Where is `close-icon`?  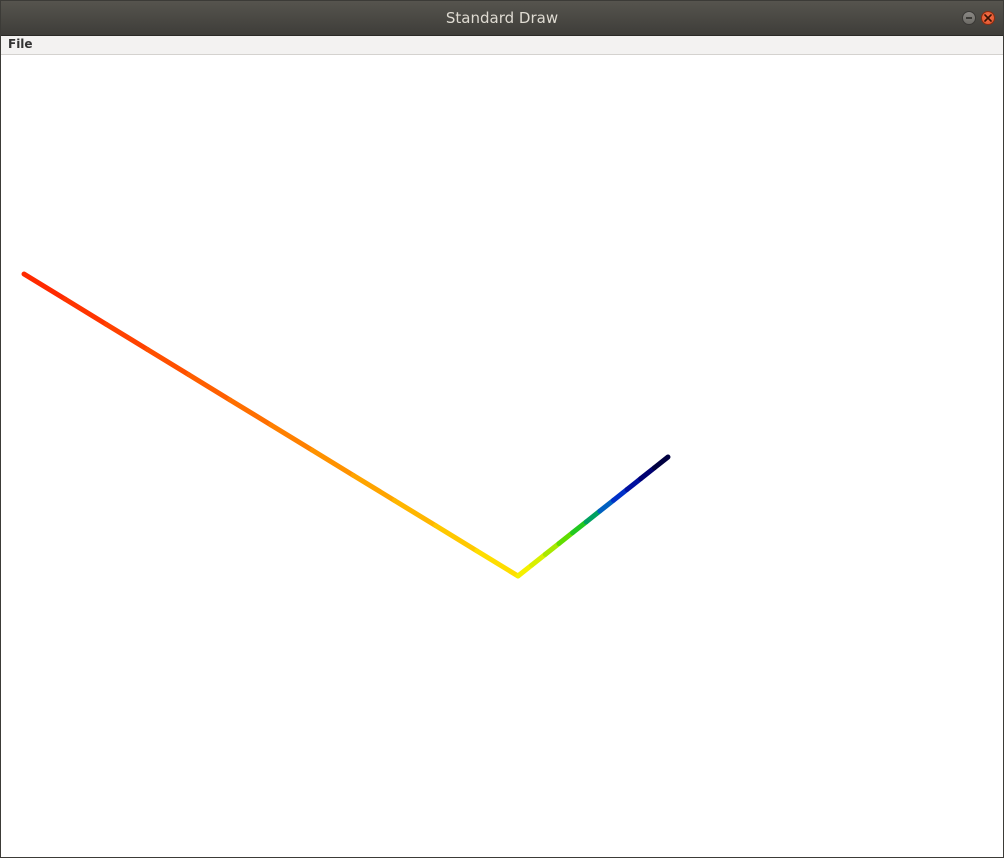
close-icon is located at coordinates (988, 18).